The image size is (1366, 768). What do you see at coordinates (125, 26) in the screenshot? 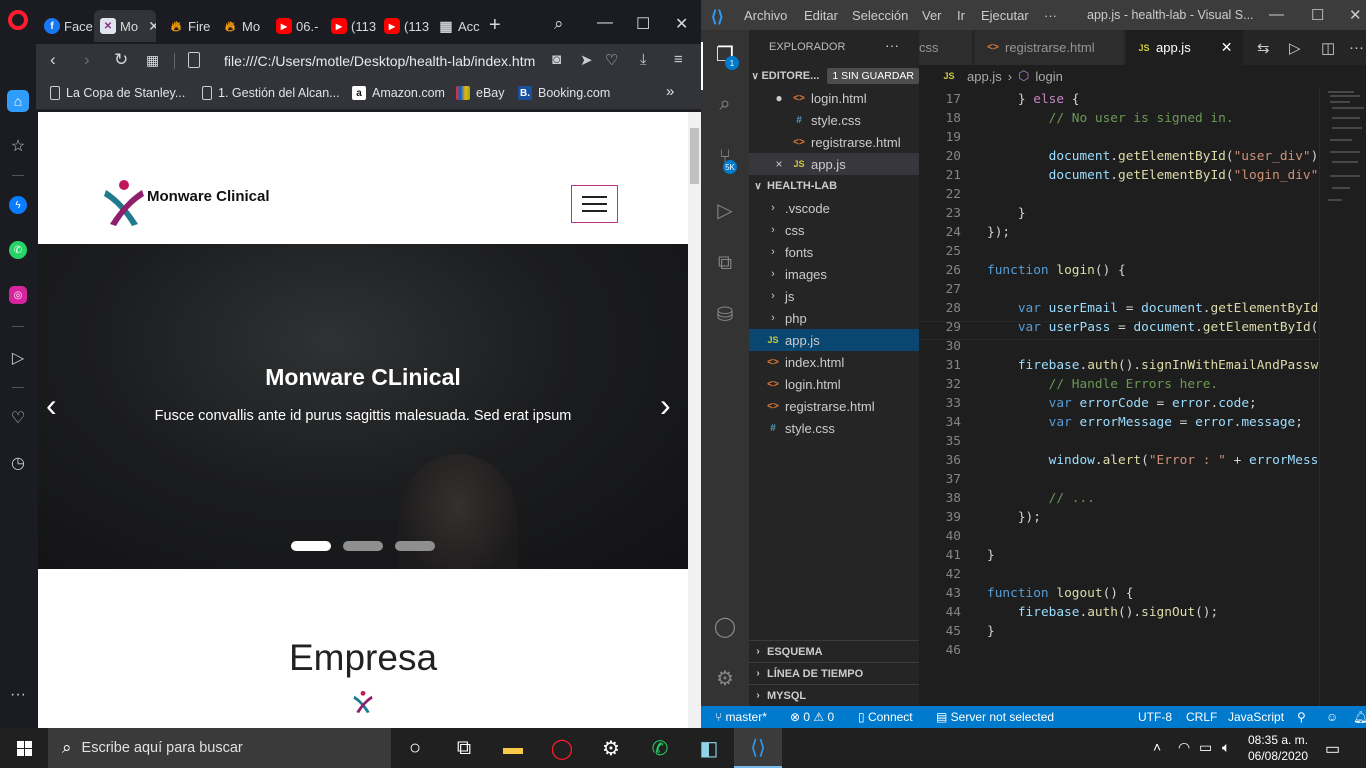
I see `tab-monware: ✕ Mo ✕` at bounding box center [125, 26].